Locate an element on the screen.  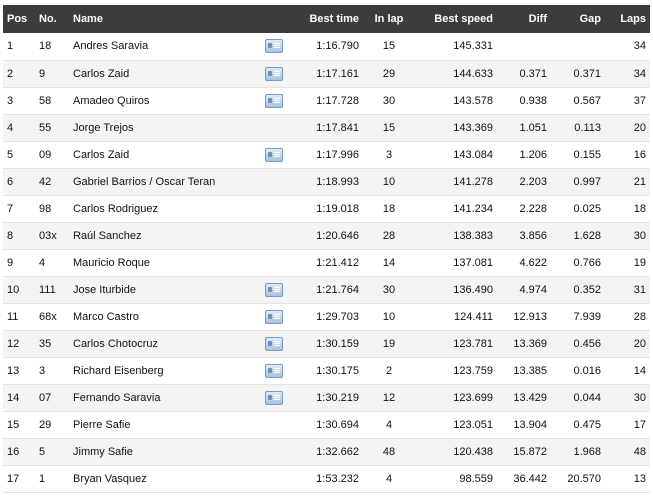
cell-gap: 0.155 is located at coordinates (587, 154).